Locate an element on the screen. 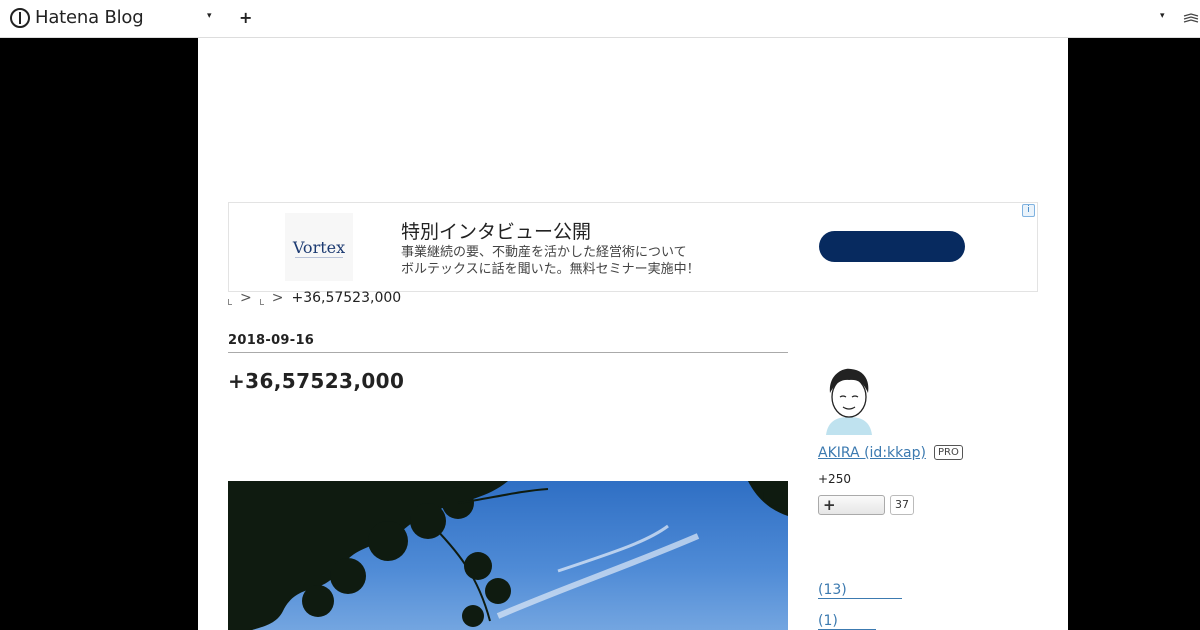 The height and width of the screenshot is (630, 1200). archive-count: (13) is located at coordinates (860, 590).